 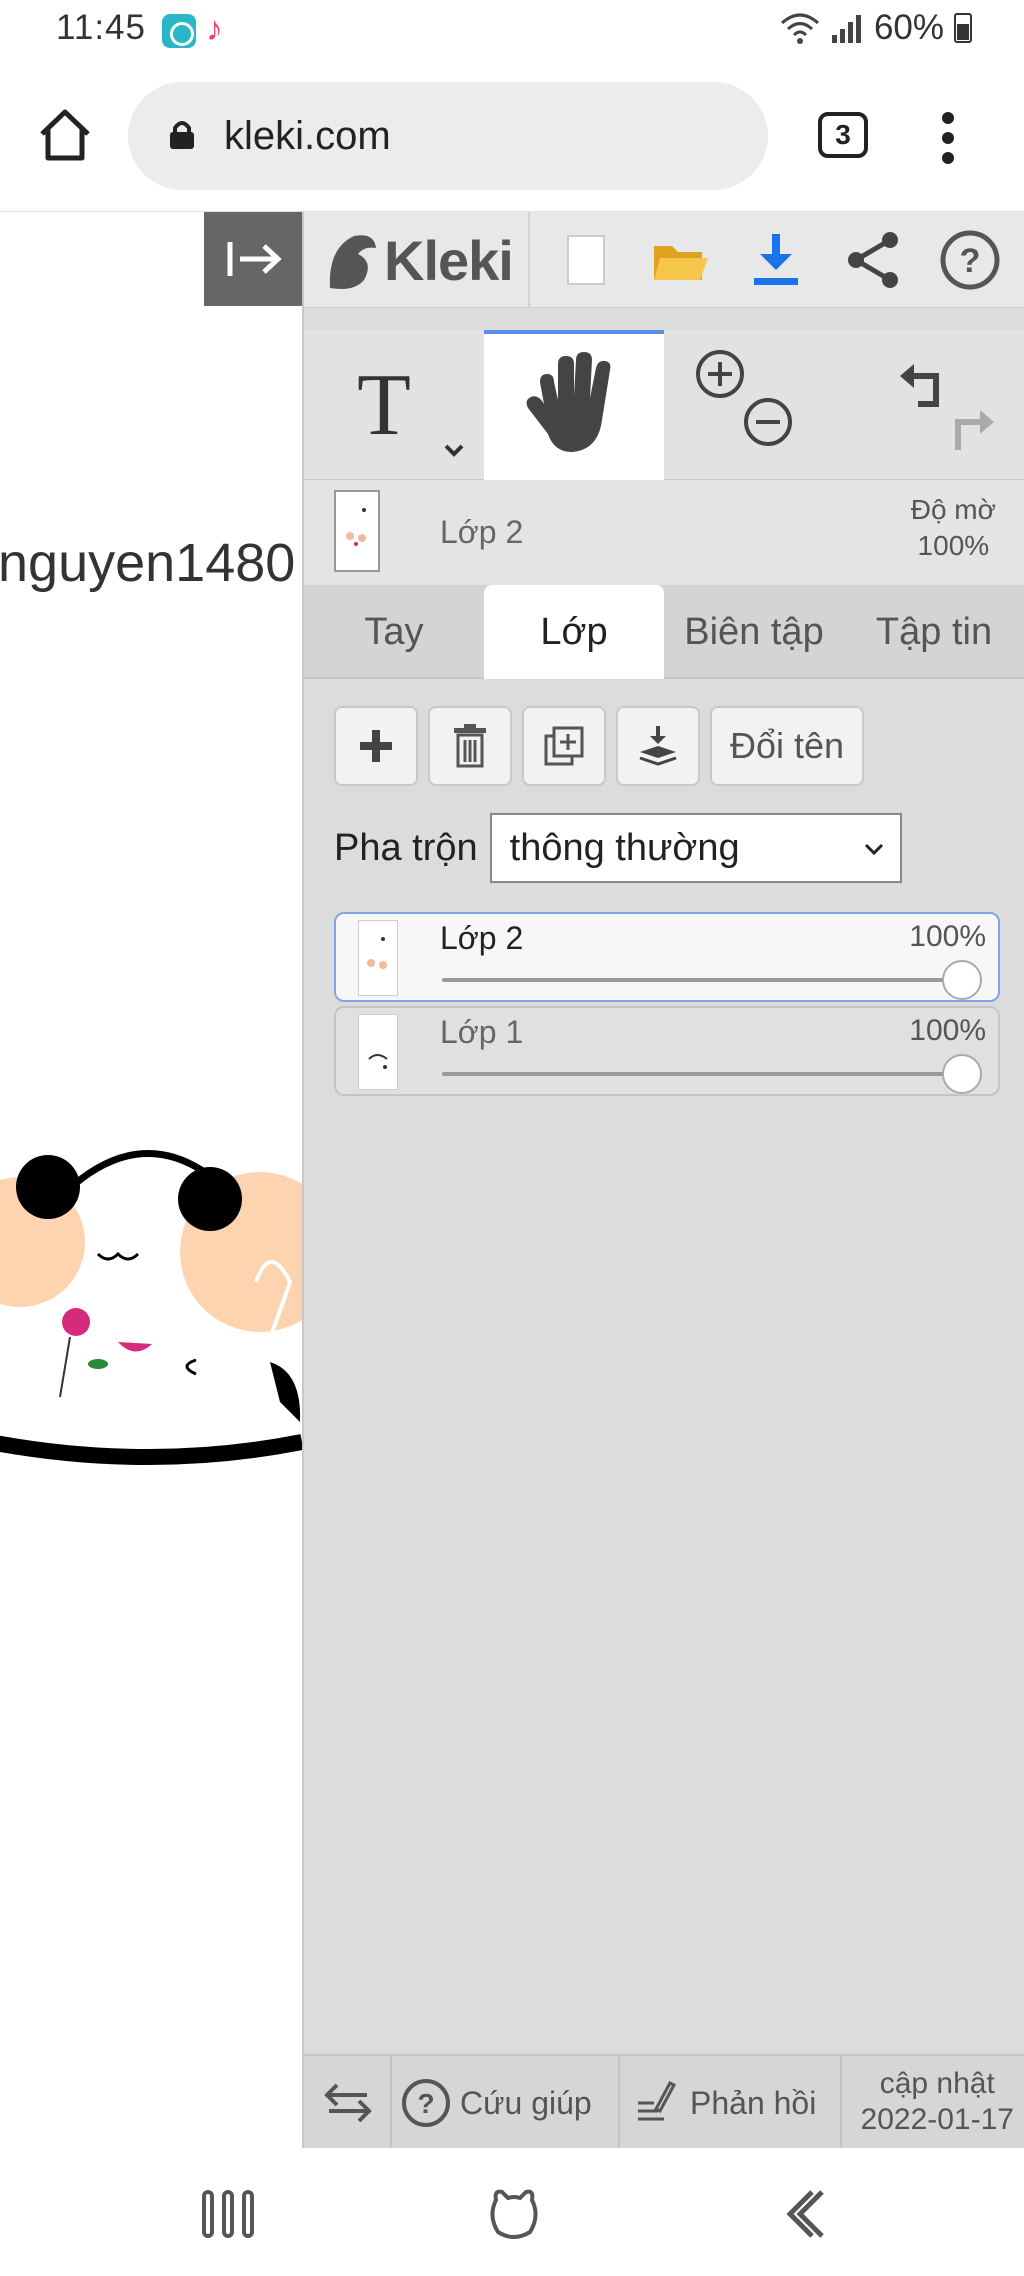 What do you see at coordinates (754, 632) in the screenshot?
I see `tab-edit: Biên tập` at bounding box center [754, 632].